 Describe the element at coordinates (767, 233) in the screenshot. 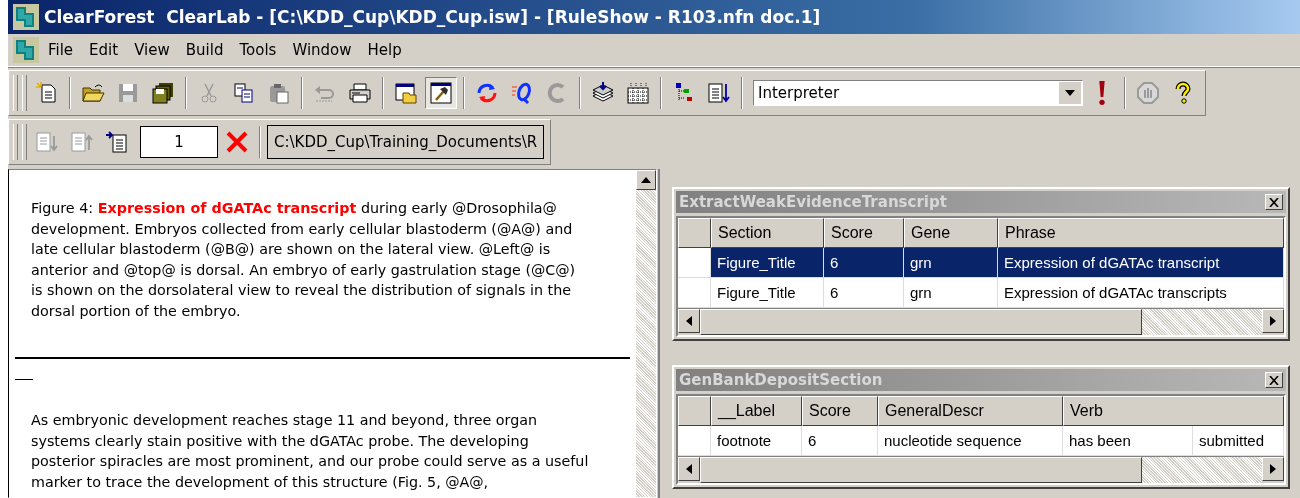

I see `column-header: Section` at that location.